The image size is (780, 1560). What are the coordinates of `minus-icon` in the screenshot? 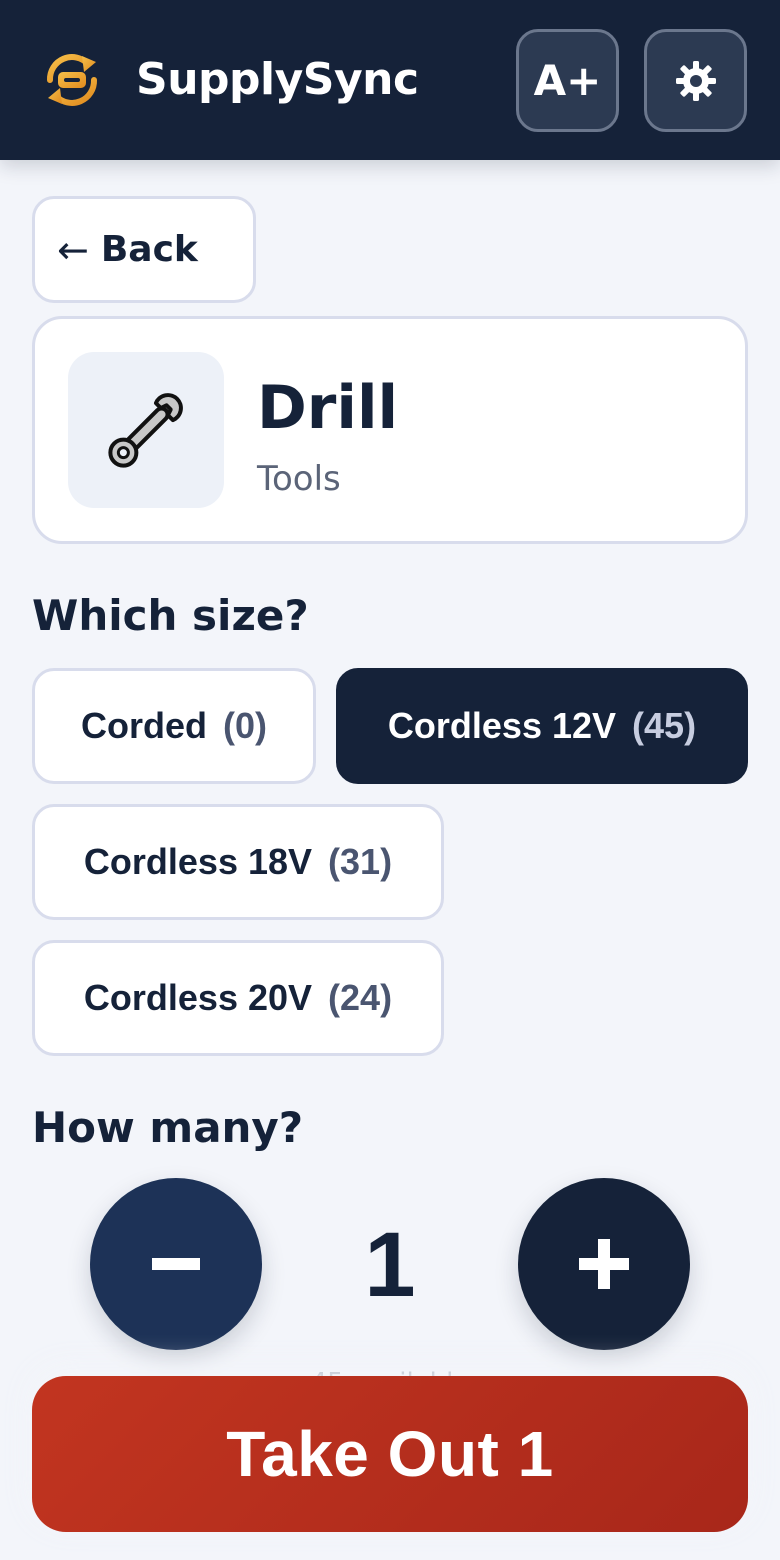 It's located at (176, 1264).